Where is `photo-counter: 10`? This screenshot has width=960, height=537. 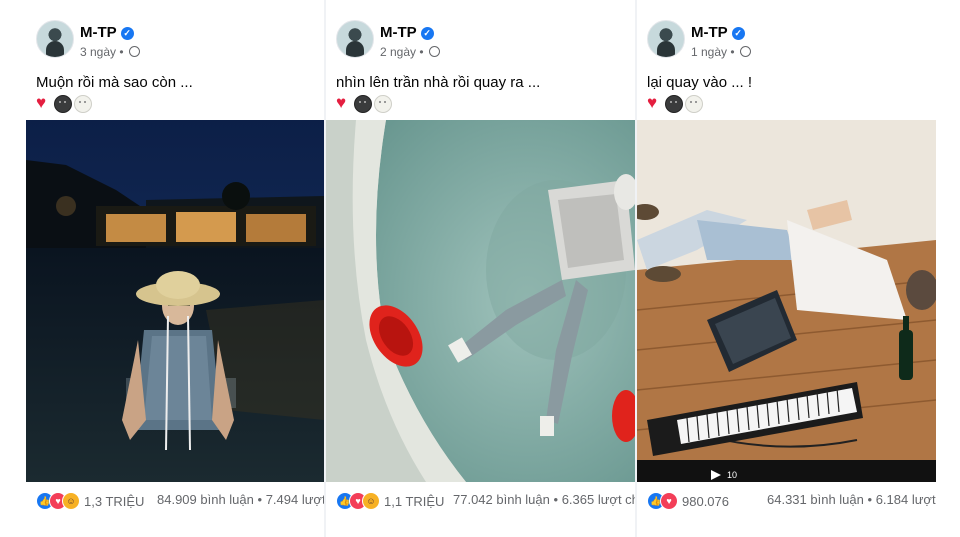 photo-counter: 10 is located at coordinates (732, 475).